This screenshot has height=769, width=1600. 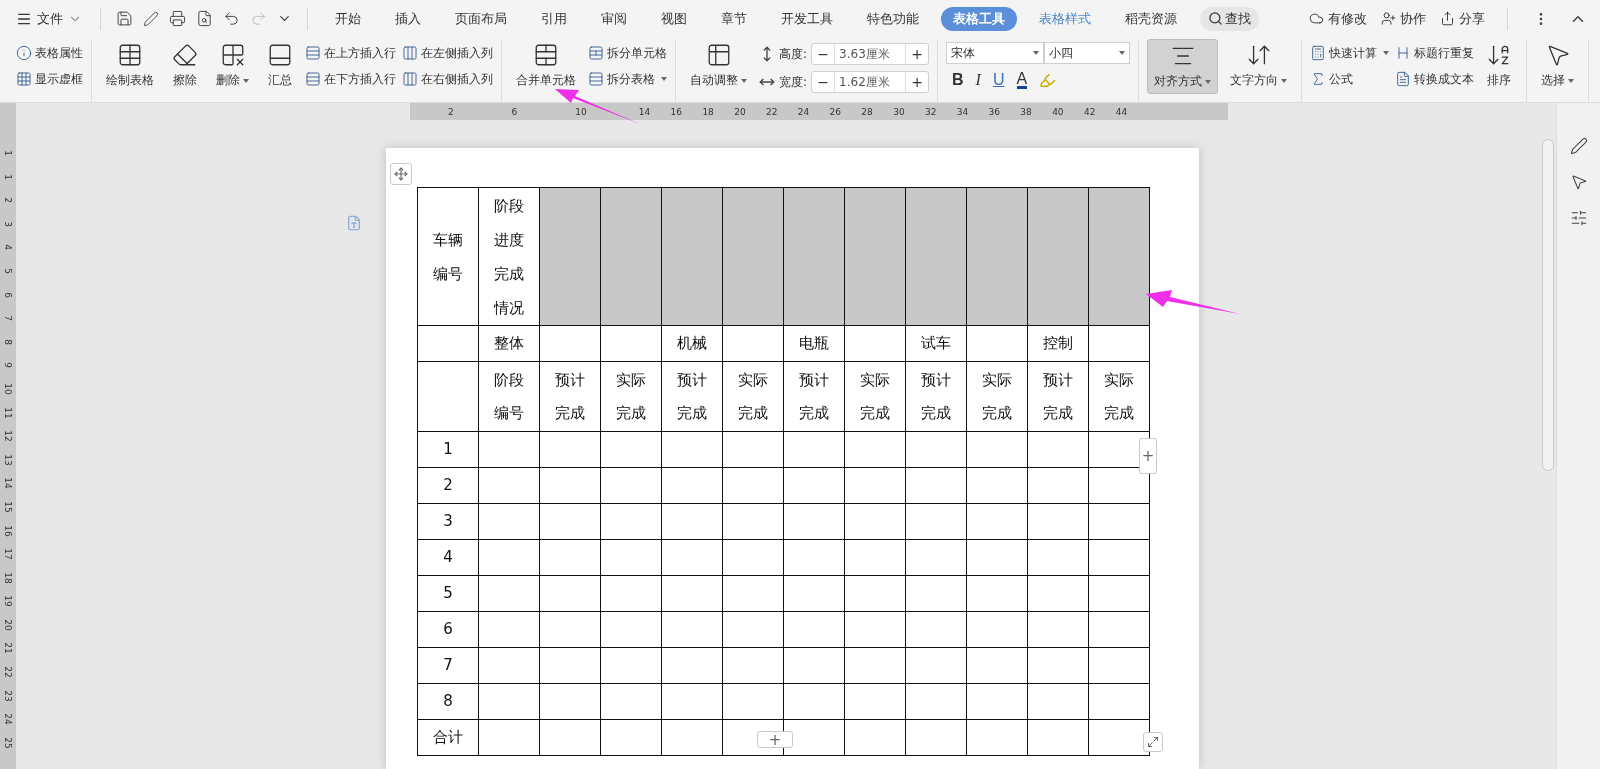 What do you see at coordinates (130, 55) in the screenshot?
I see `table-pen-icon` at bounding box center [130, 55].